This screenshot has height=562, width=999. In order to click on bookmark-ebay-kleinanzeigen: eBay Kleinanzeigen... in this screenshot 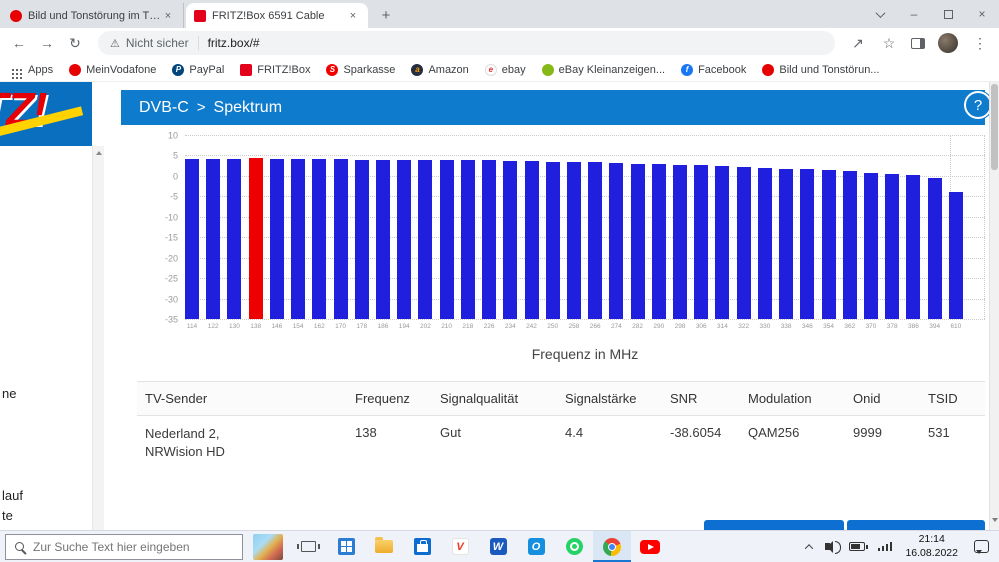, I will do `click(603, 69)`.